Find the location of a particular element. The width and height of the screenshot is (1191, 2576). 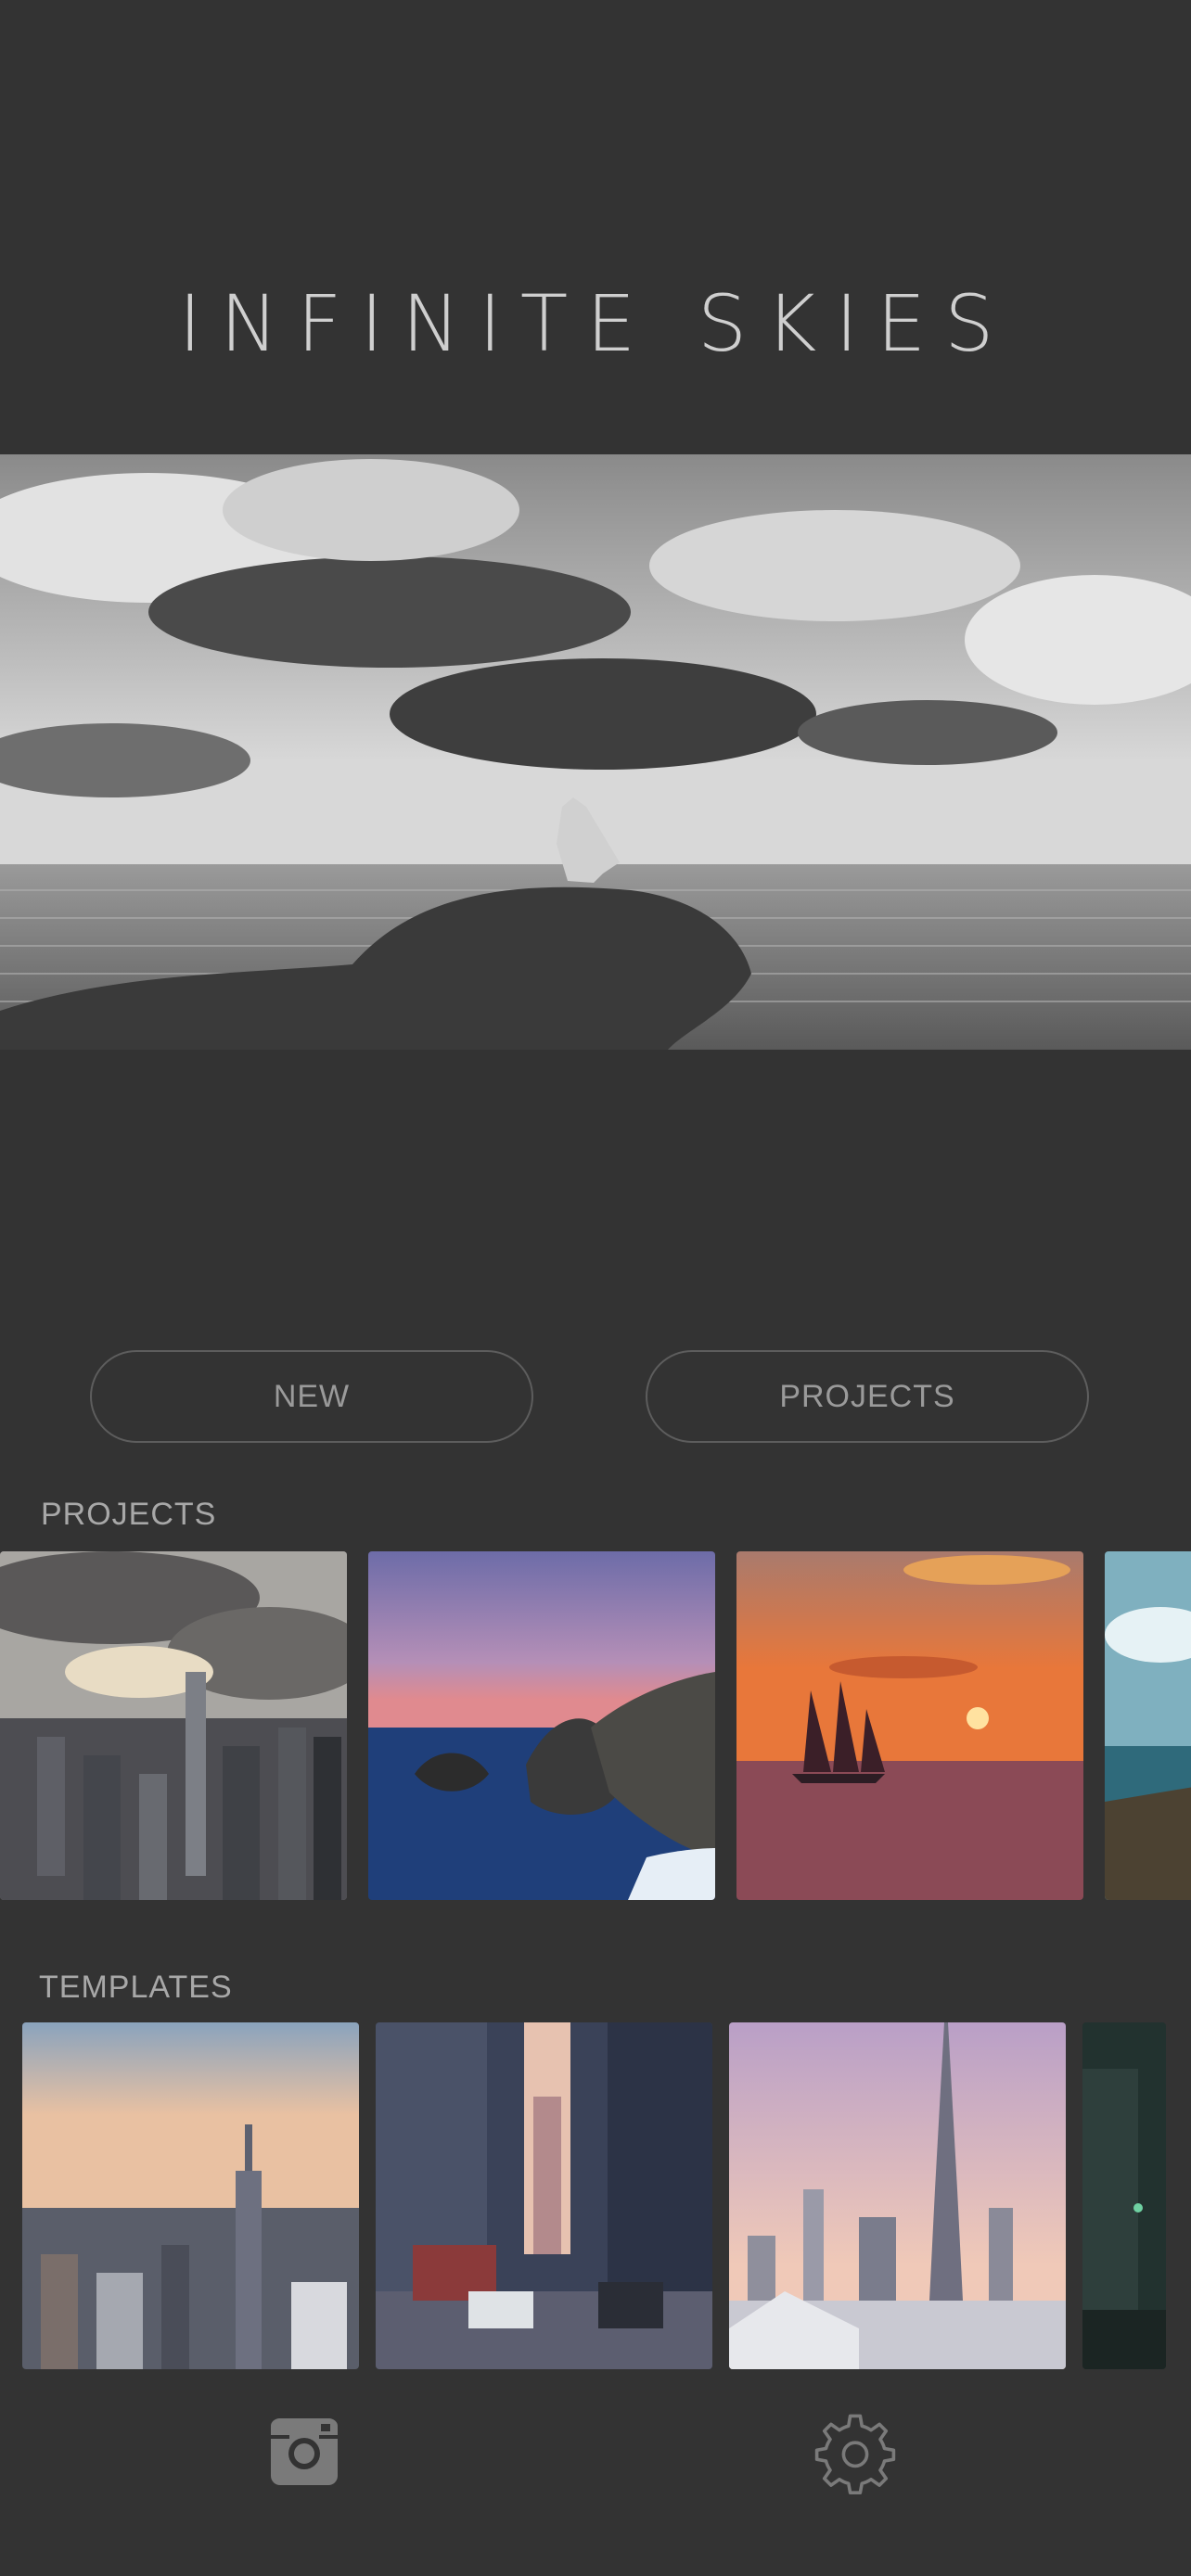

projects-strip is located at coordinates (595, 1726).